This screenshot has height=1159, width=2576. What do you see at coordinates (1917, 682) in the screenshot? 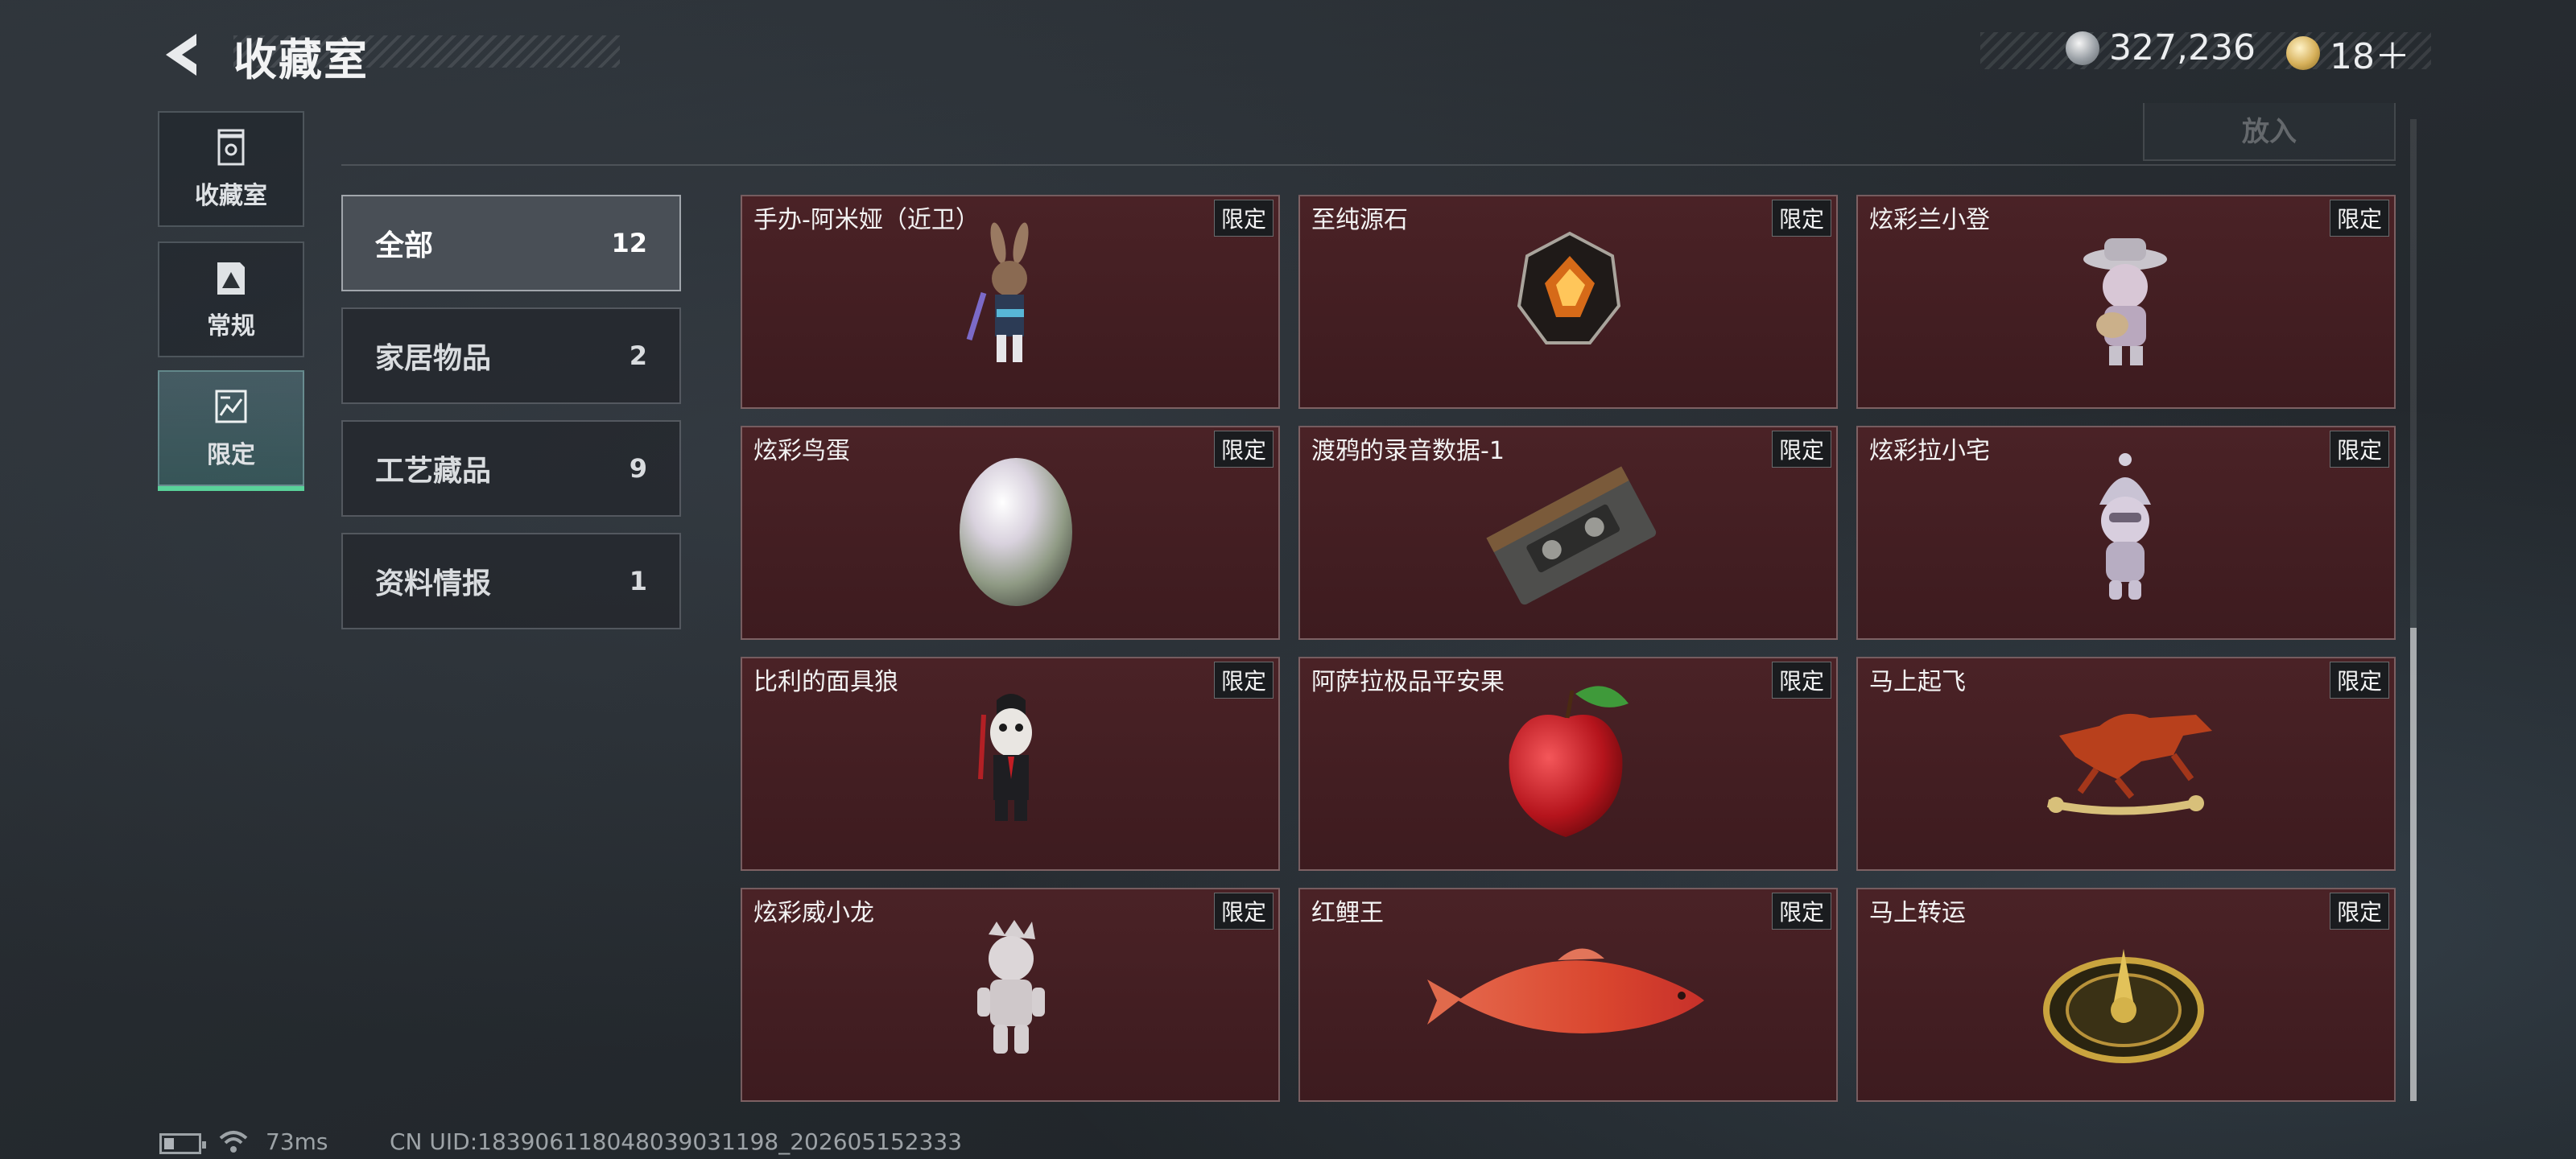
I see `item-name: 马上起飞` at bounding box center [1917, 682].